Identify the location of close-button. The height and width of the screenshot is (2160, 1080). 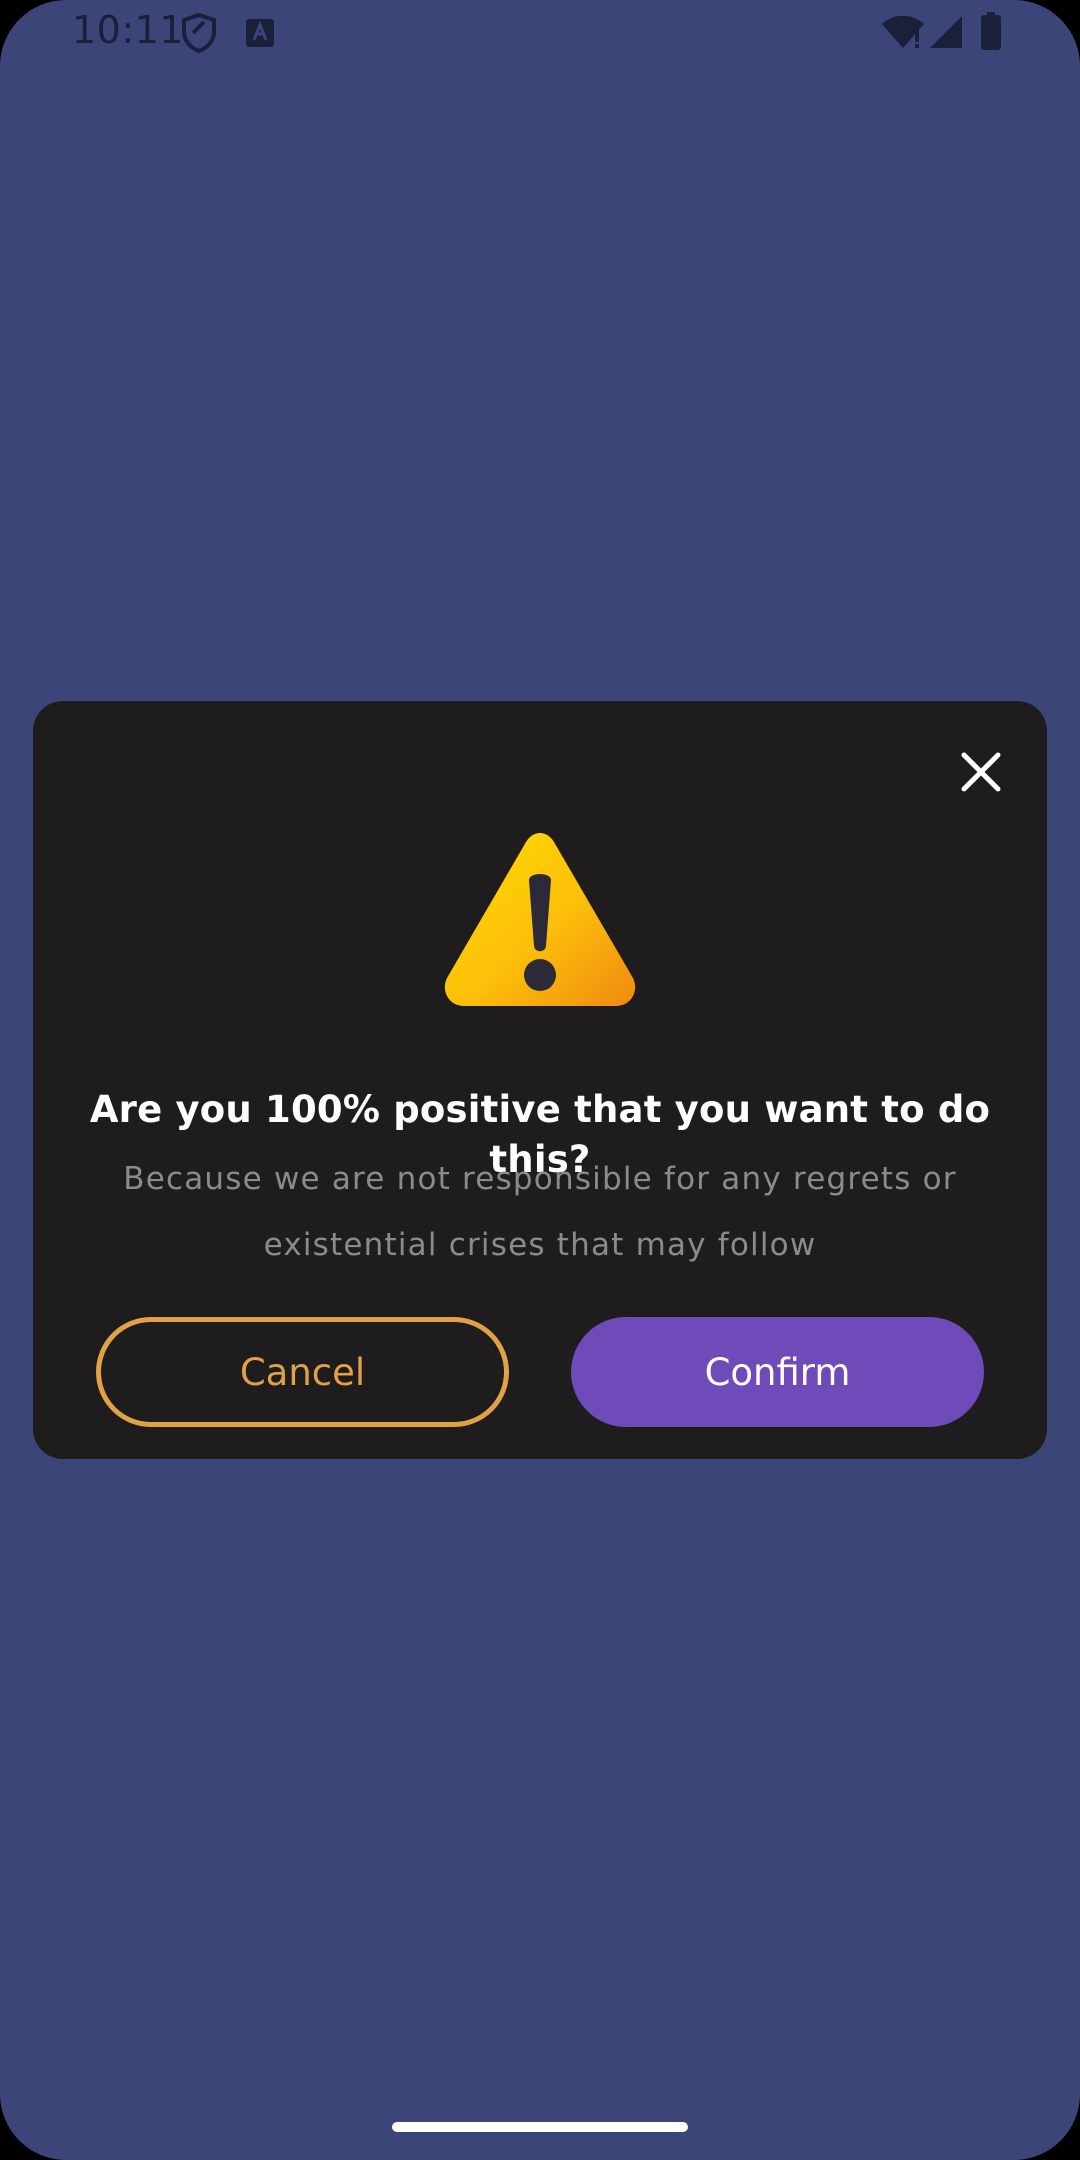
(981, 772).